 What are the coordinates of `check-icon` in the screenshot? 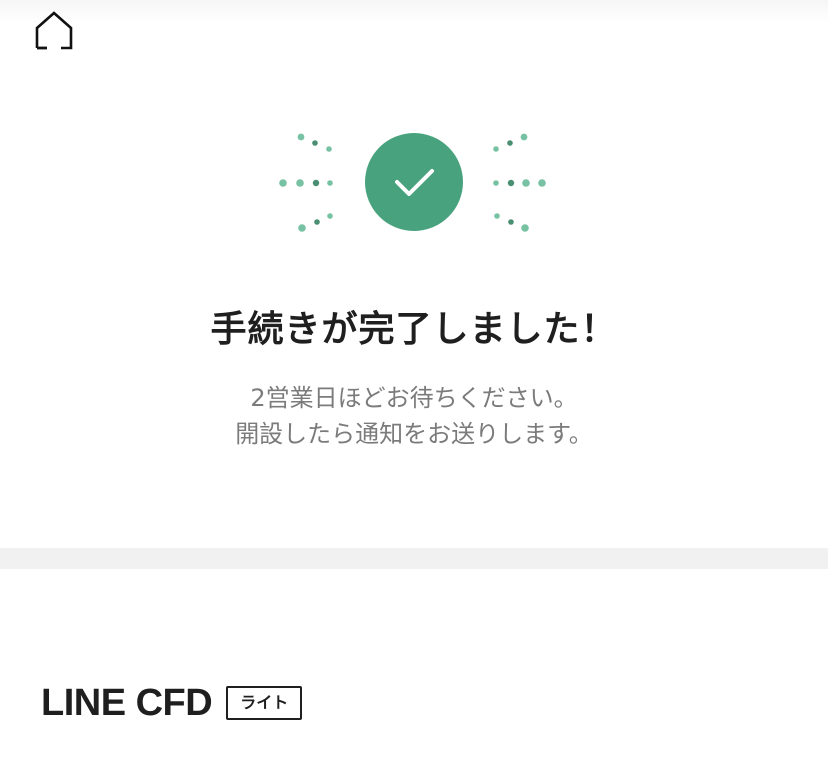 It's located at (414, 182).